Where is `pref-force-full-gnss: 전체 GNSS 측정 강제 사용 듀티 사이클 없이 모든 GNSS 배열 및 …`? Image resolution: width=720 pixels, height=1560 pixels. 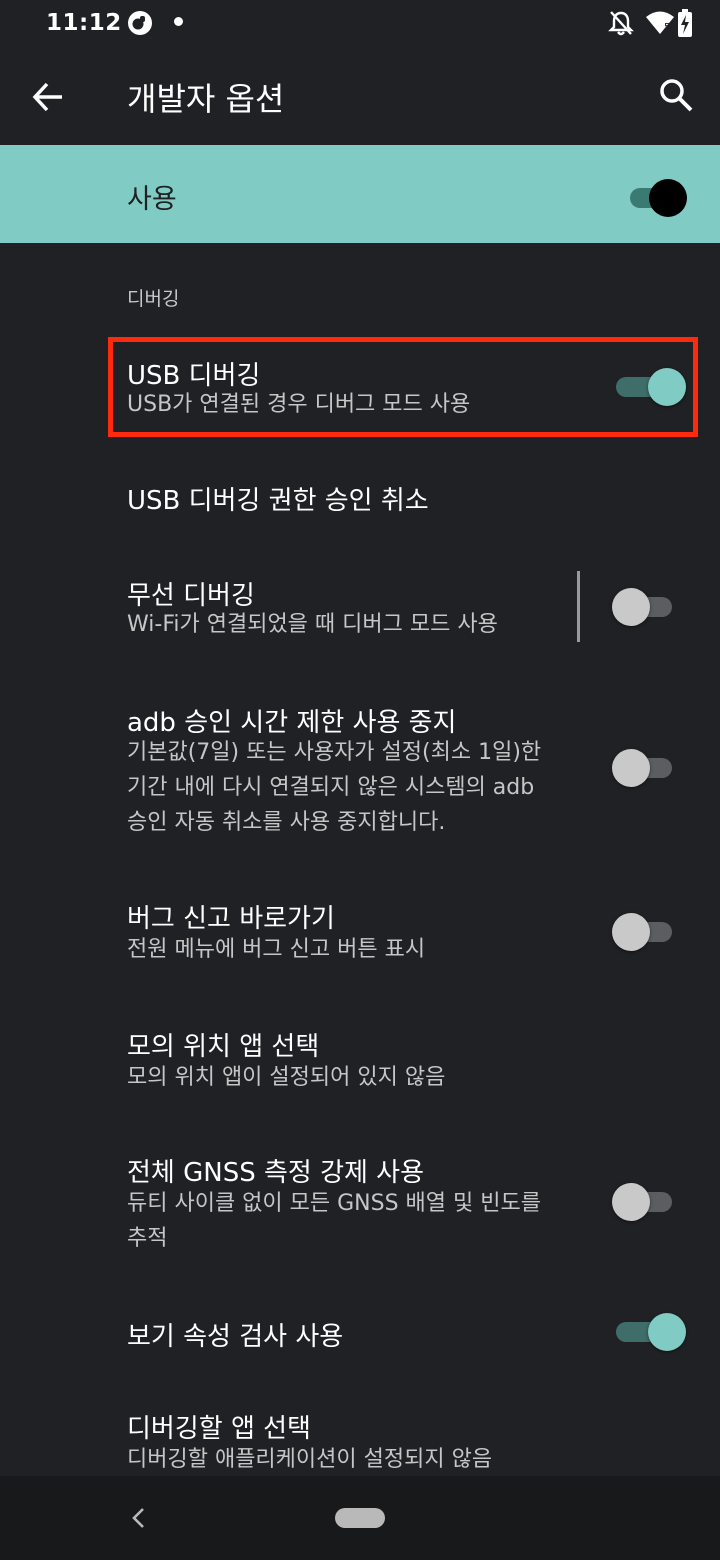 pref-force-full-gnss: 전체 GNSS 측정 강제 사용 듀티 사이클 없이 모든 GNSS 배열 및 … is located at coordinates (360, 1201).